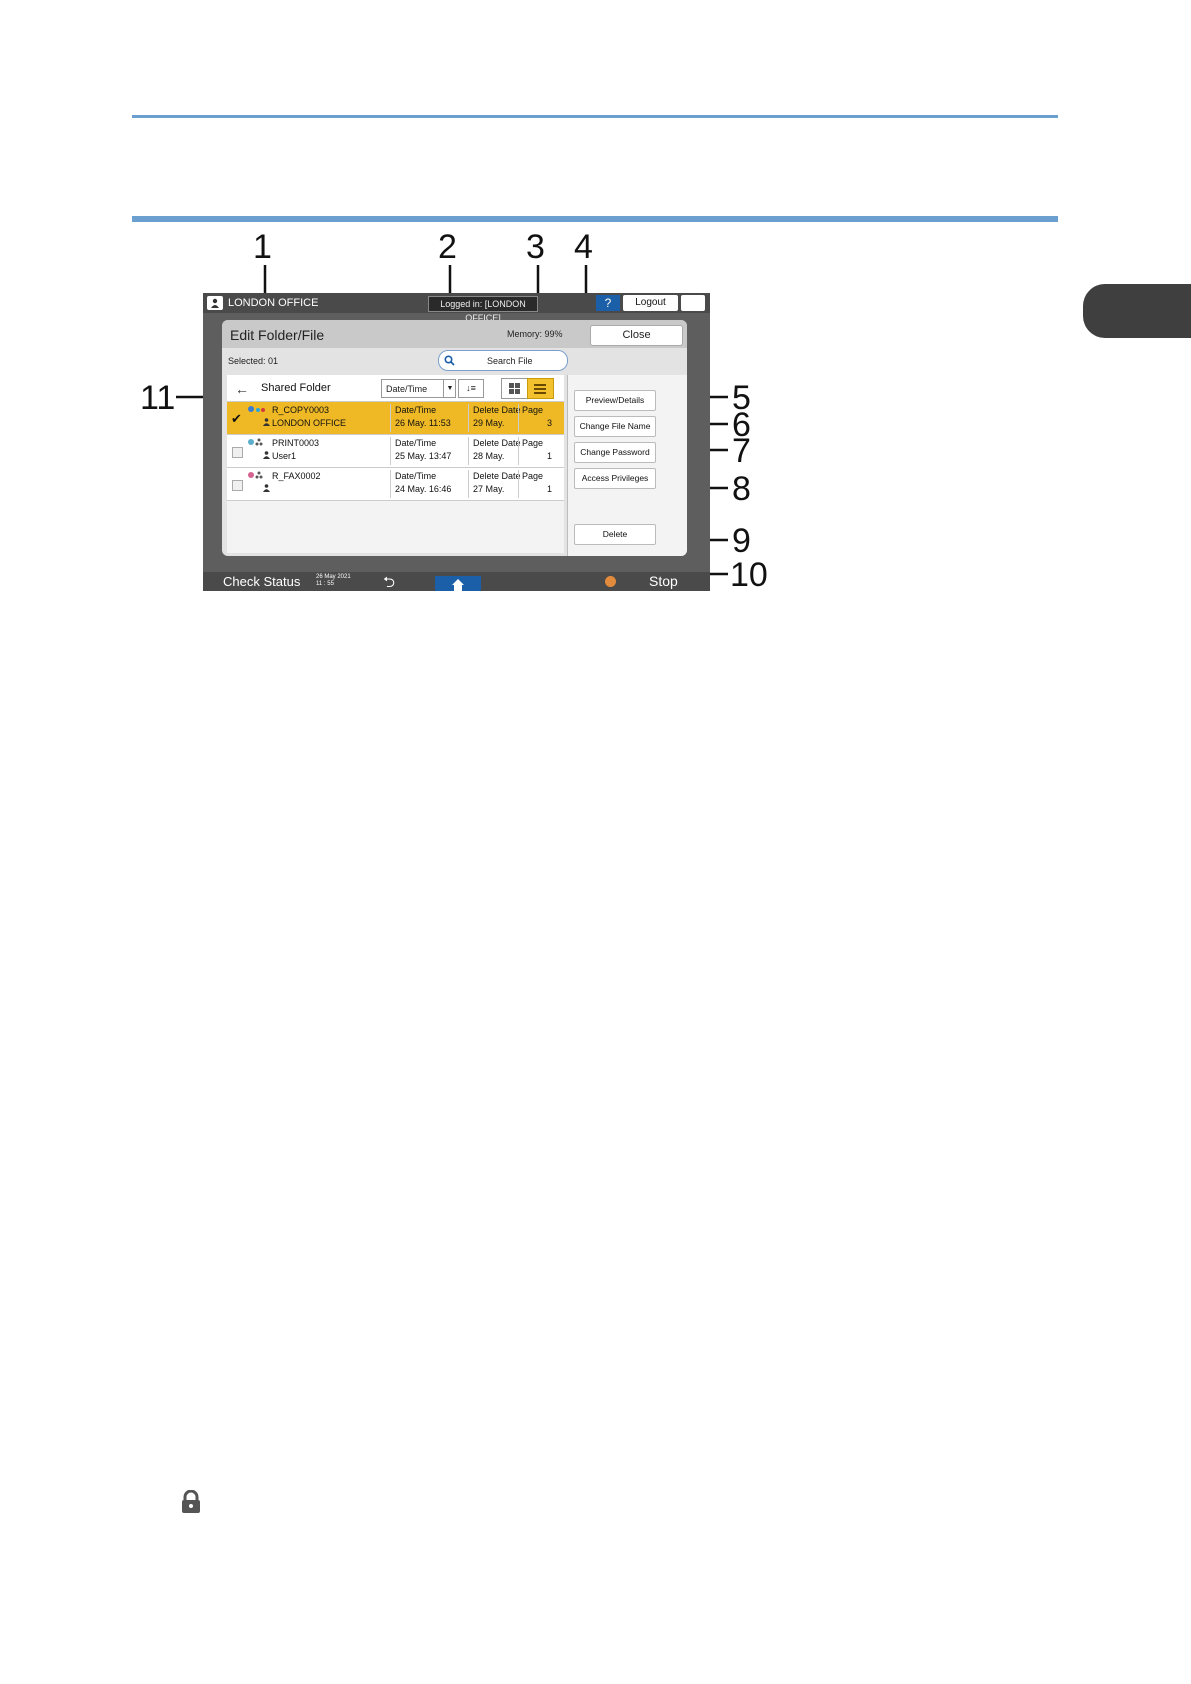  What do you see at coordinates (615, 478) in the screenshot?
I see `access-privileges-button: Access Privileges` at bounding box center [615, 478].